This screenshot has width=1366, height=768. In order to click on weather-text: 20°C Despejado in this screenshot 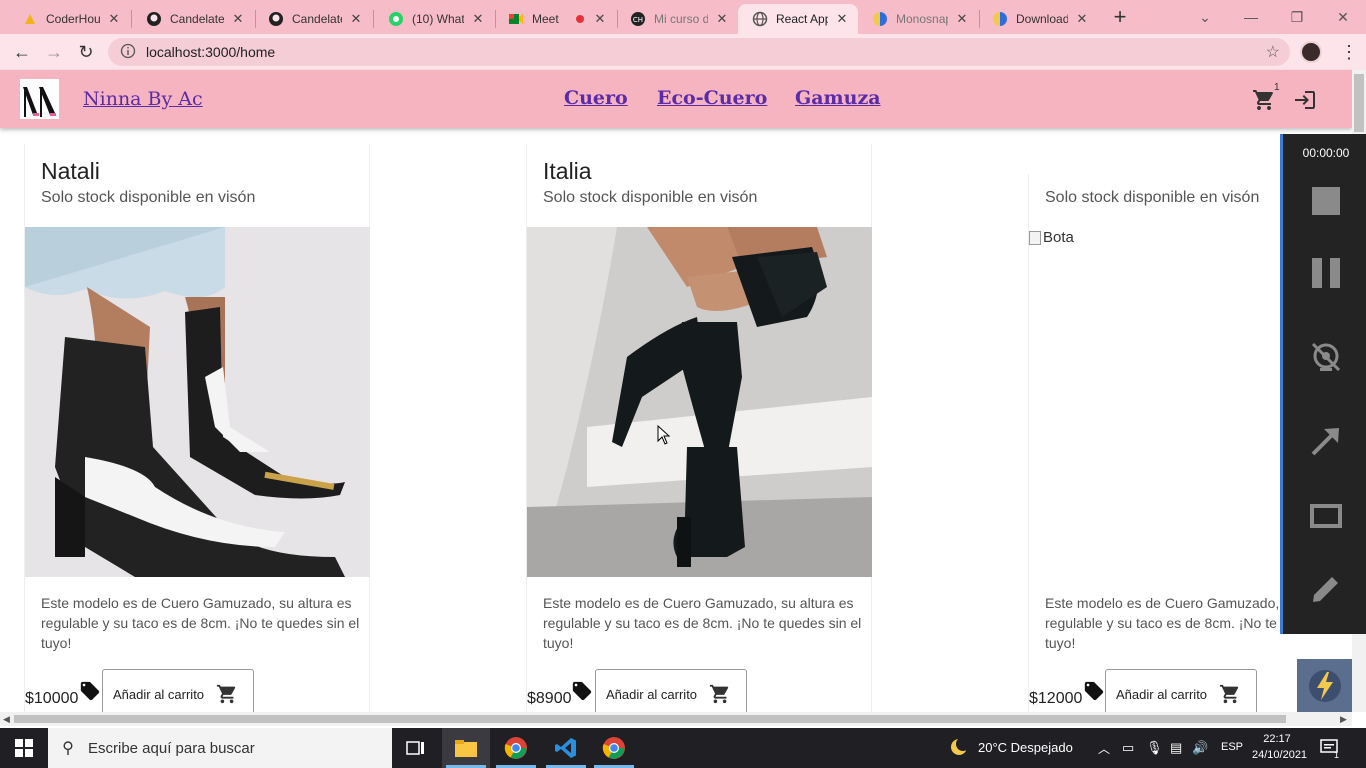, I will do `click(1025, 747)`.